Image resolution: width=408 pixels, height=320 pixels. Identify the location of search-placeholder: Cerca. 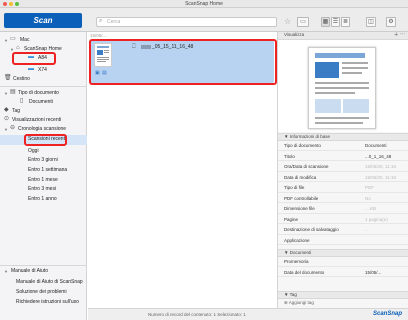
(114, 22).